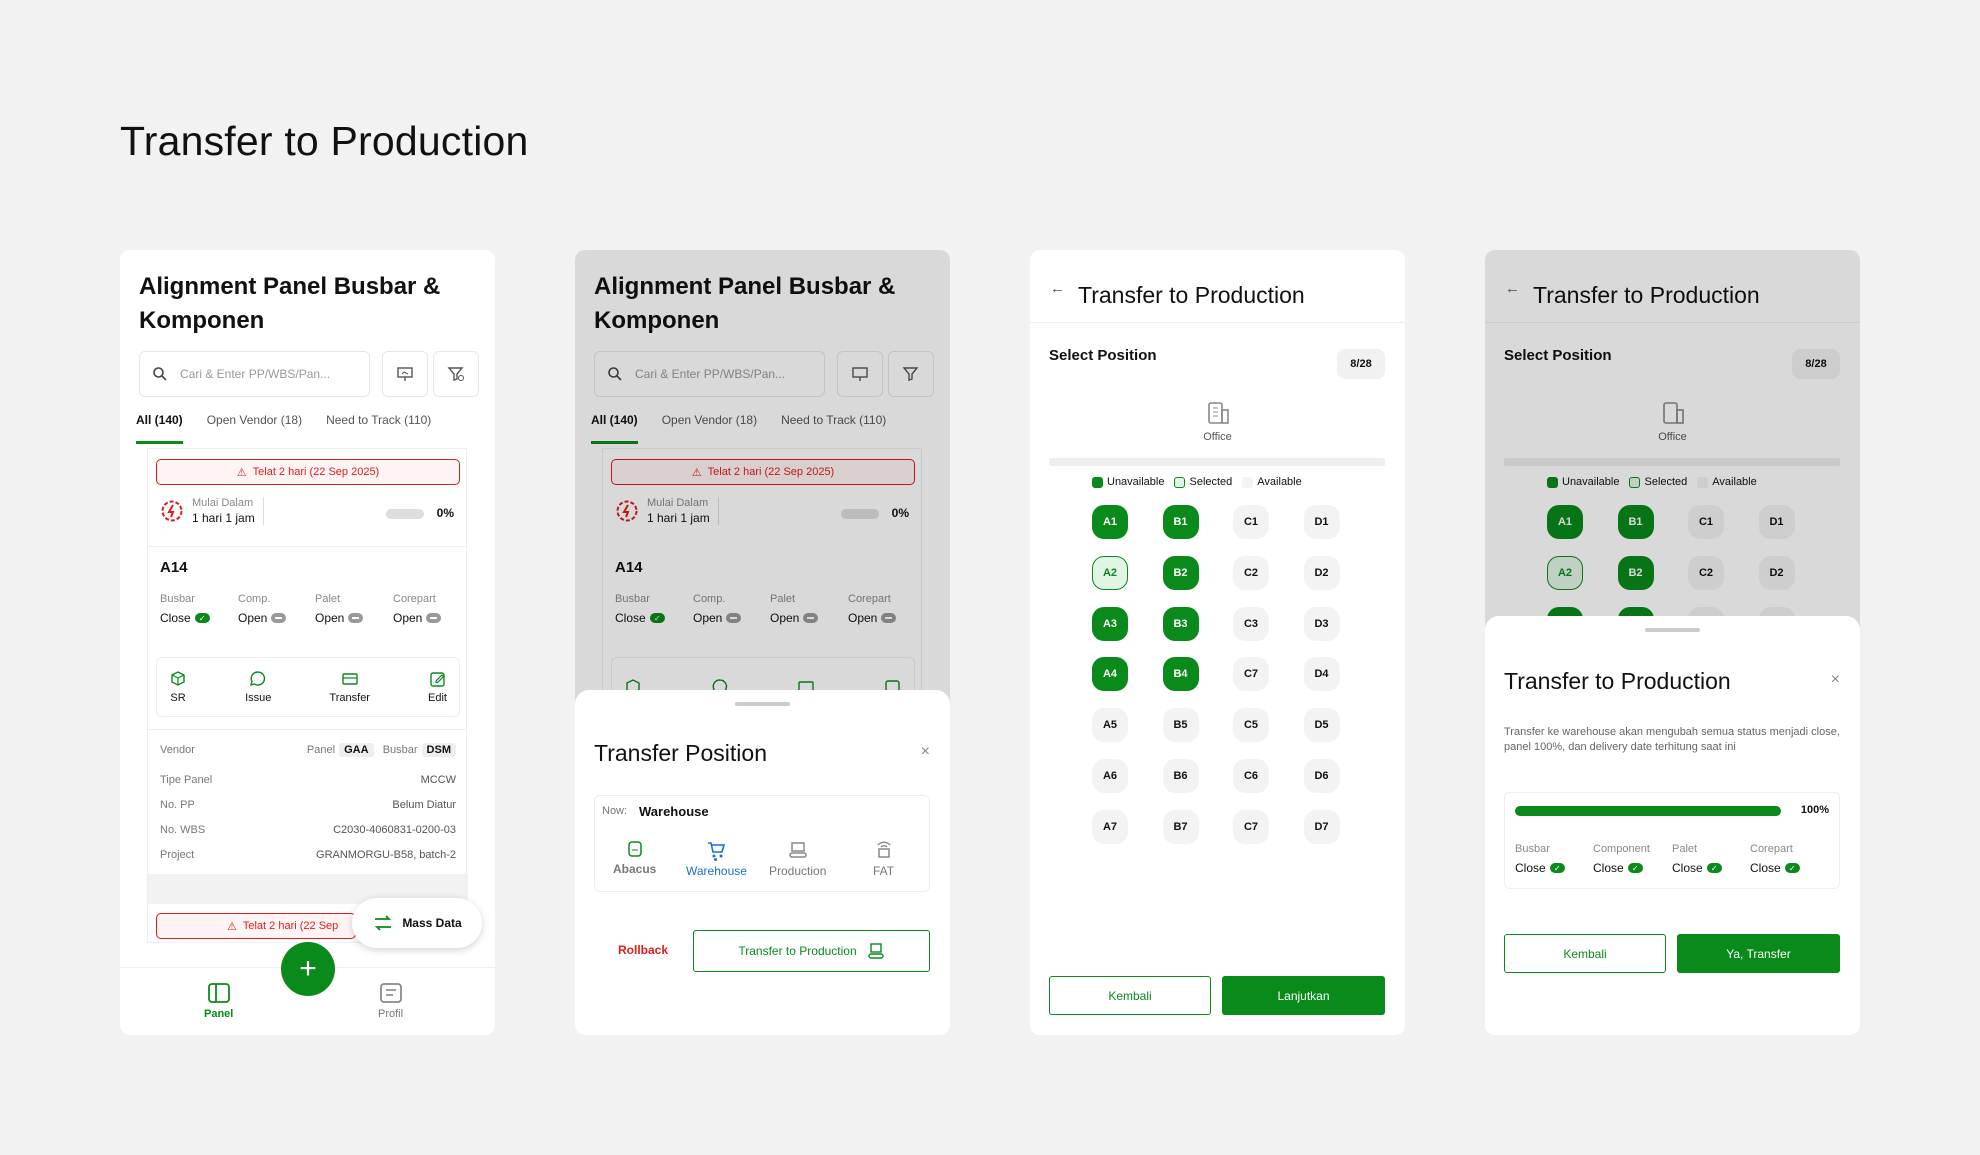 Image resolution: width=1980 pixels, height=1155 pixels. What do you see at coordinates (1110, 674) in the screenshot?
I see `seat-a4: A4` at bounding box center [1110, 674].